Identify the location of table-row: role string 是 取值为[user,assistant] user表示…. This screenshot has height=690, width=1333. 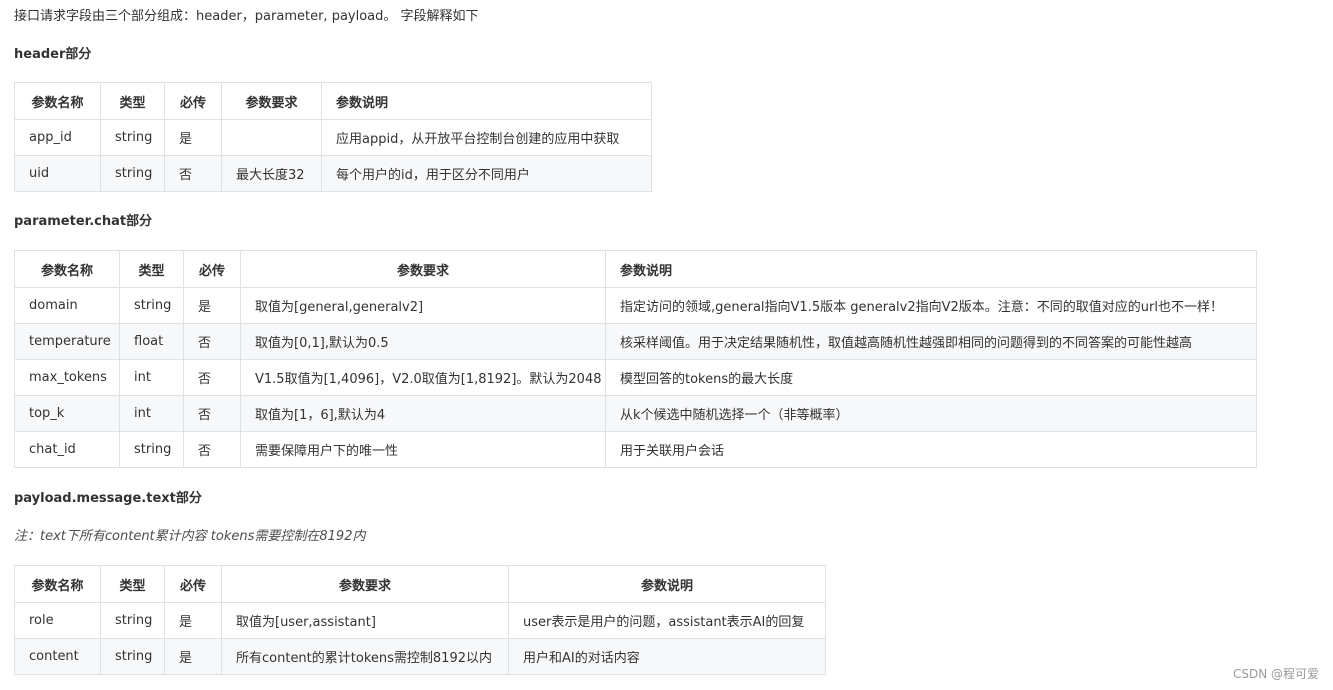
(420, 620).